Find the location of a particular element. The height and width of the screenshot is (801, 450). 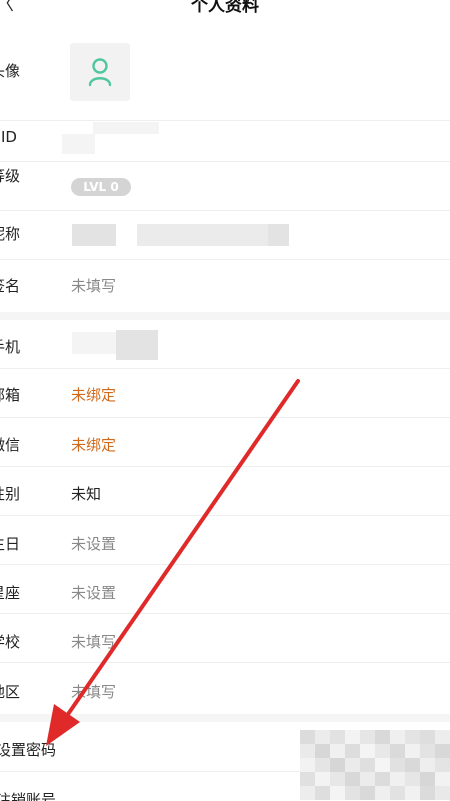

row-zodiac: 星座 未设置 is located at coordinates (225, 589).